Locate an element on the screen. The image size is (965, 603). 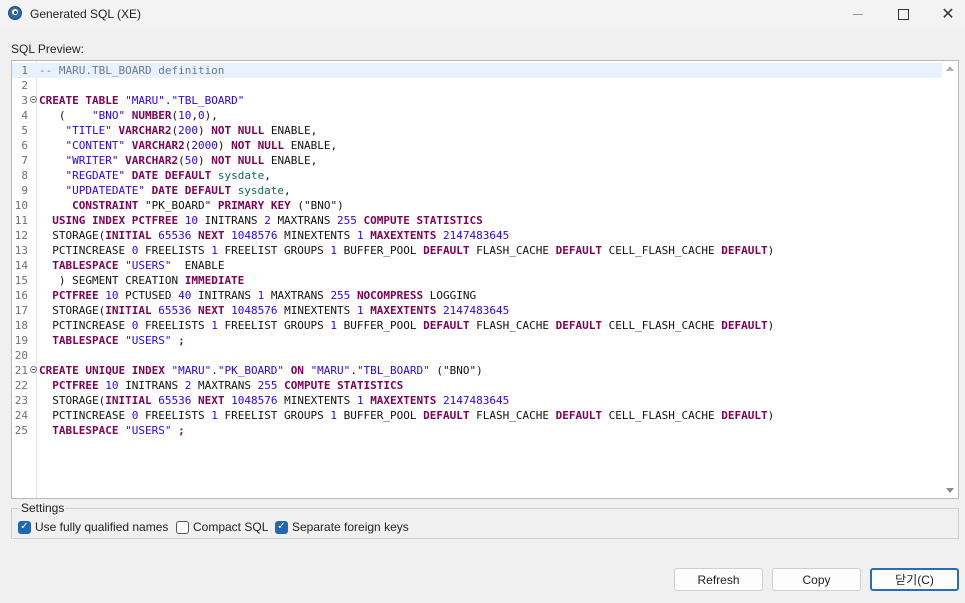
code-token: 255 is located at coordinates (343, 295).